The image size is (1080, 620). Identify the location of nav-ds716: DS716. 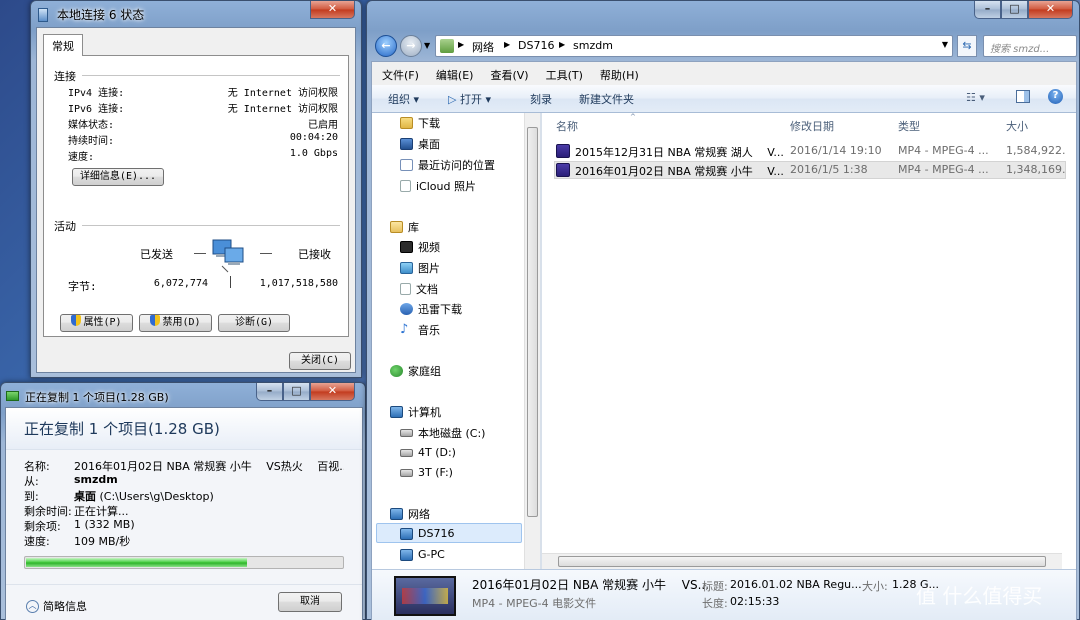
(427, 533).